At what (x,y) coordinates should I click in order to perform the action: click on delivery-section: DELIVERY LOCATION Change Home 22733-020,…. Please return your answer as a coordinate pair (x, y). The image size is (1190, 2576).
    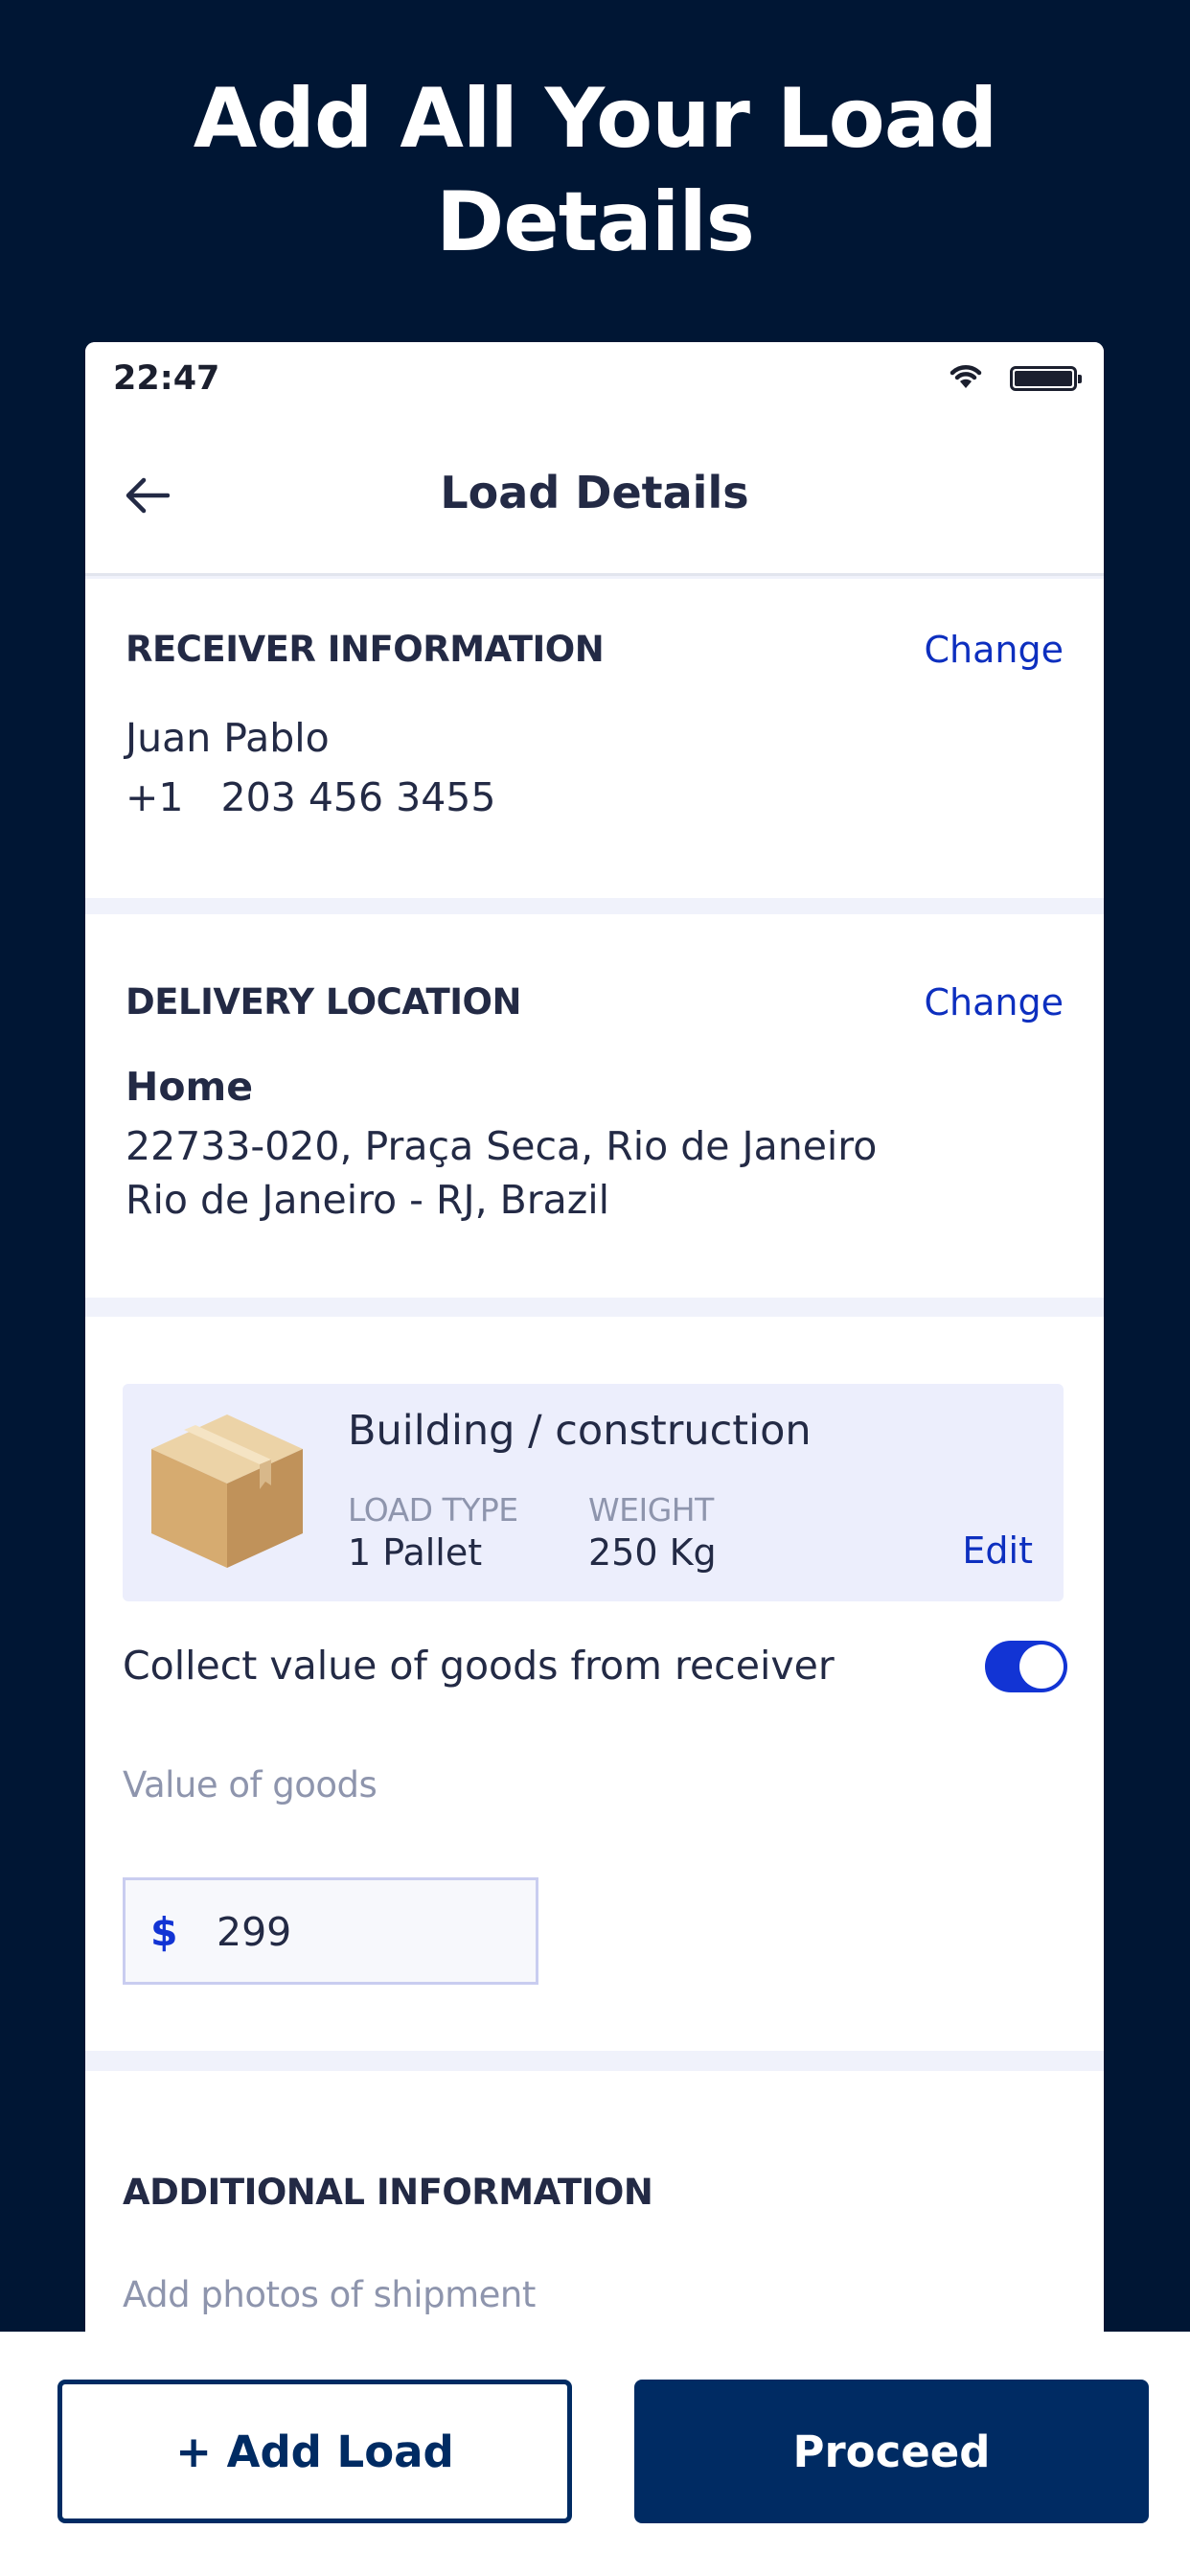
    Looking at the image, I should click on (594, 1106).